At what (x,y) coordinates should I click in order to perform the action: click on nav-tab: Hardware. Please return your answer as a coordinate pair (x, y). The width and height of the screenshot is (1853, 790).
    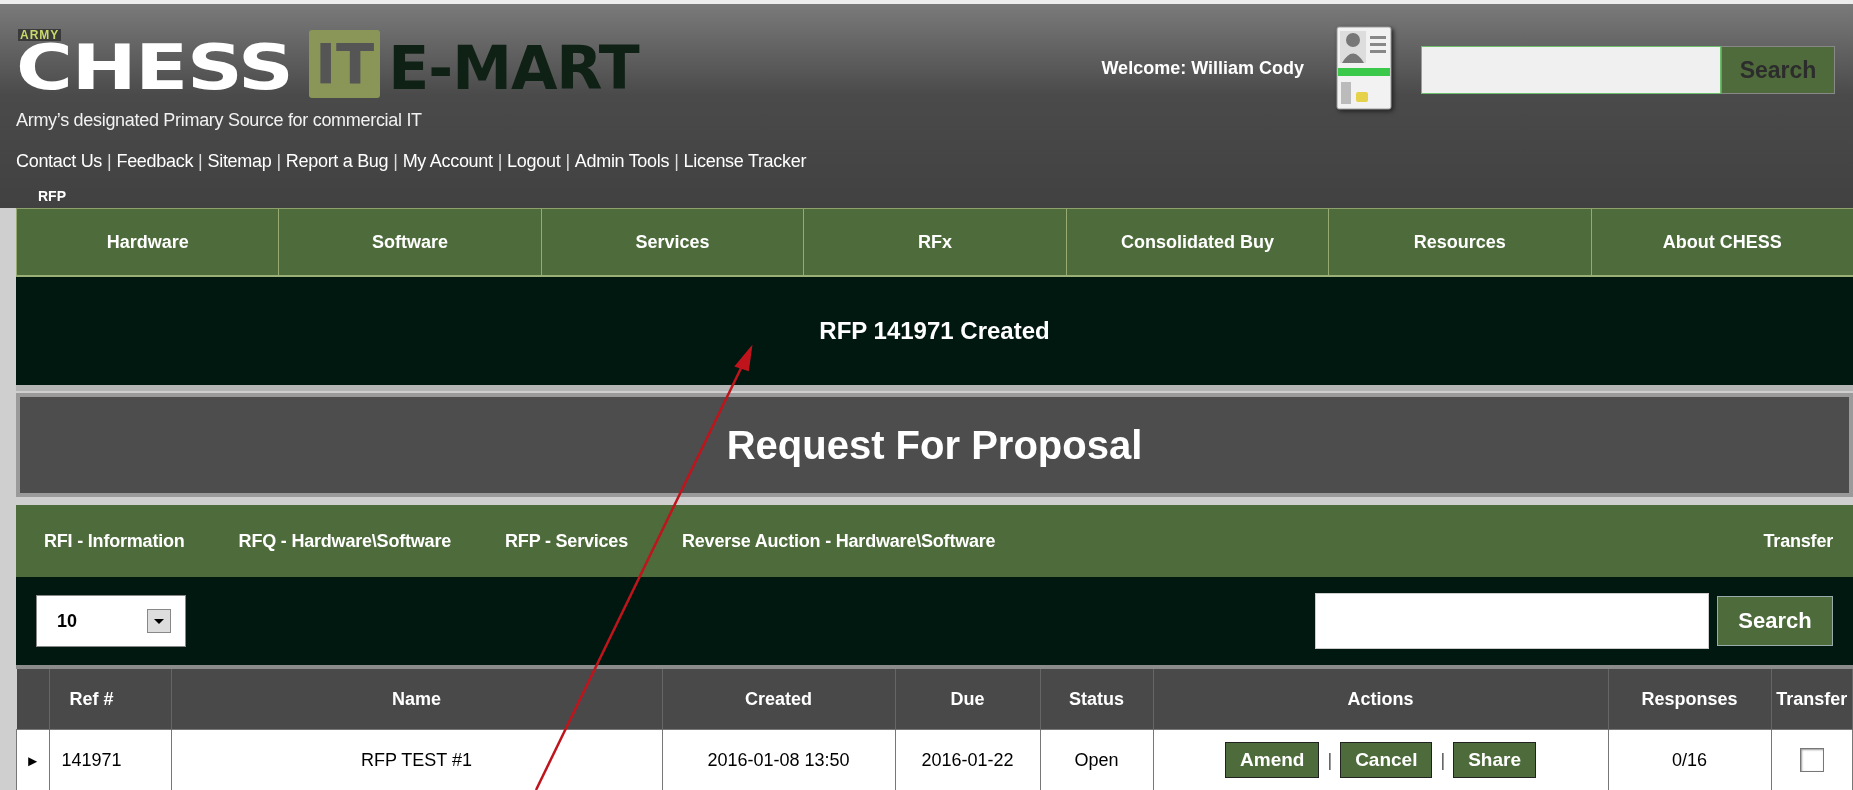
    Looking at the image, I should click on (147, 242).